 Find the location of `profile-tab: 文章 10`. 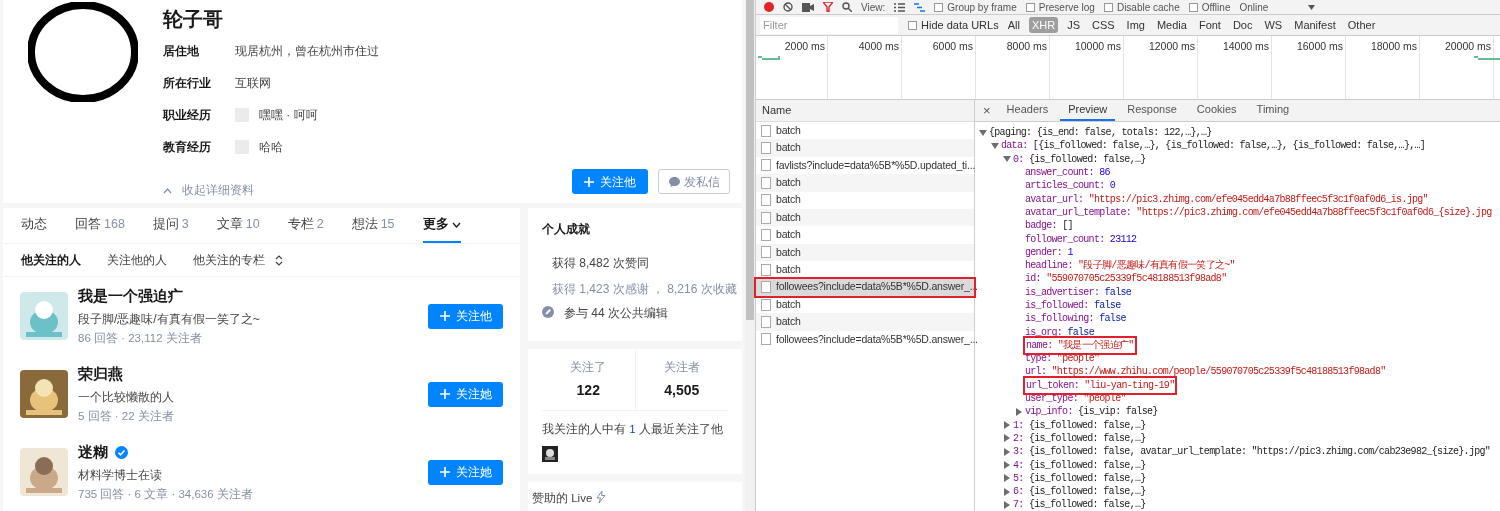

profile-tab: 文章 10 is located at coordinates (238, 226).